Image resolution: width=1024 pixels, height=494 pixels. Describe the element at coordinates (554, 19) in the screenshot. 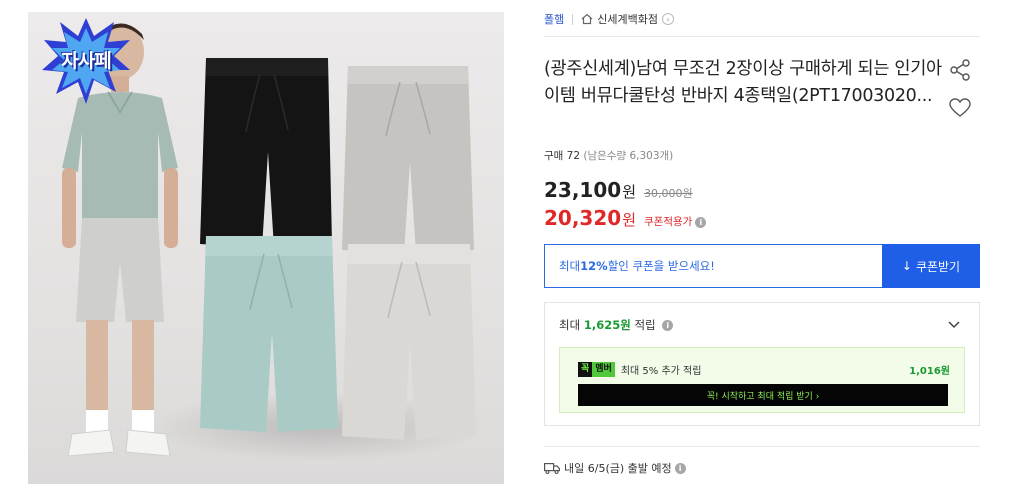

I see `breadcrumb-brand: 폴햄` at that location.